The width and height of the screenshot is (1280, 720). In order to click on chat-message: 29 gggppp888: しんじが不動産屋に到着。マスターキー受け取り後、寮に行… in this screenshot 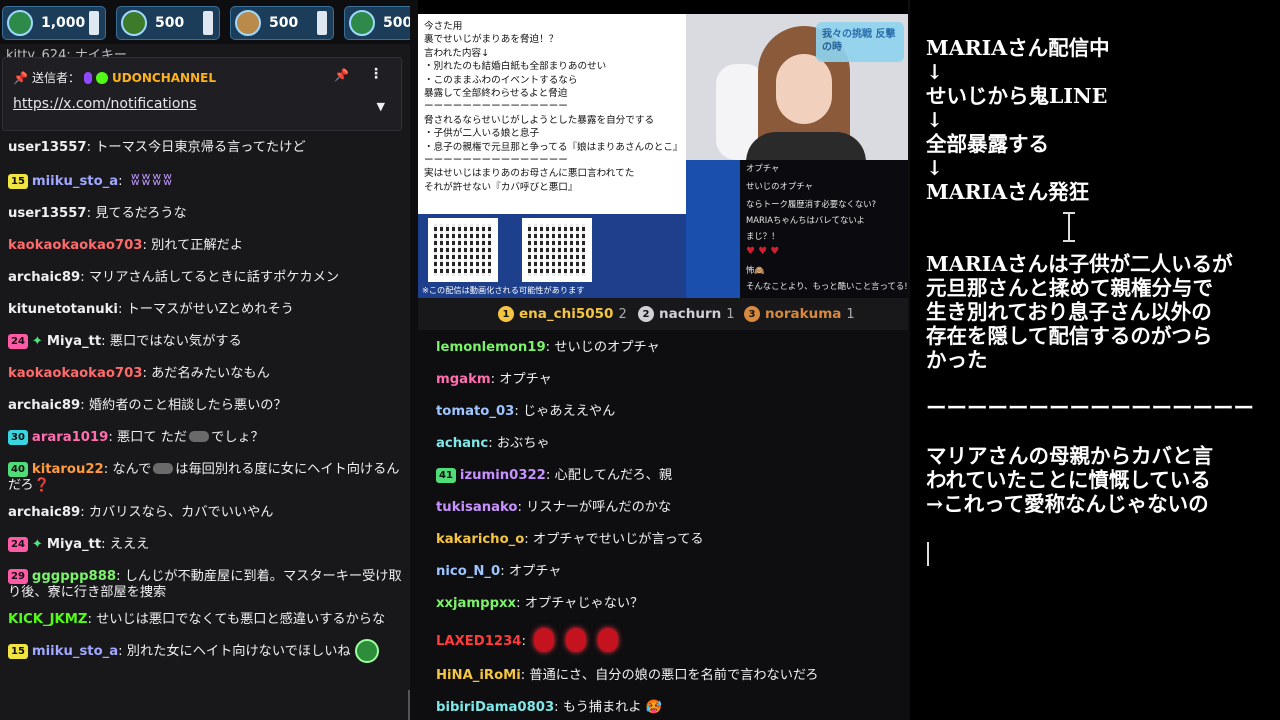, I will do `click(205, 585)`.